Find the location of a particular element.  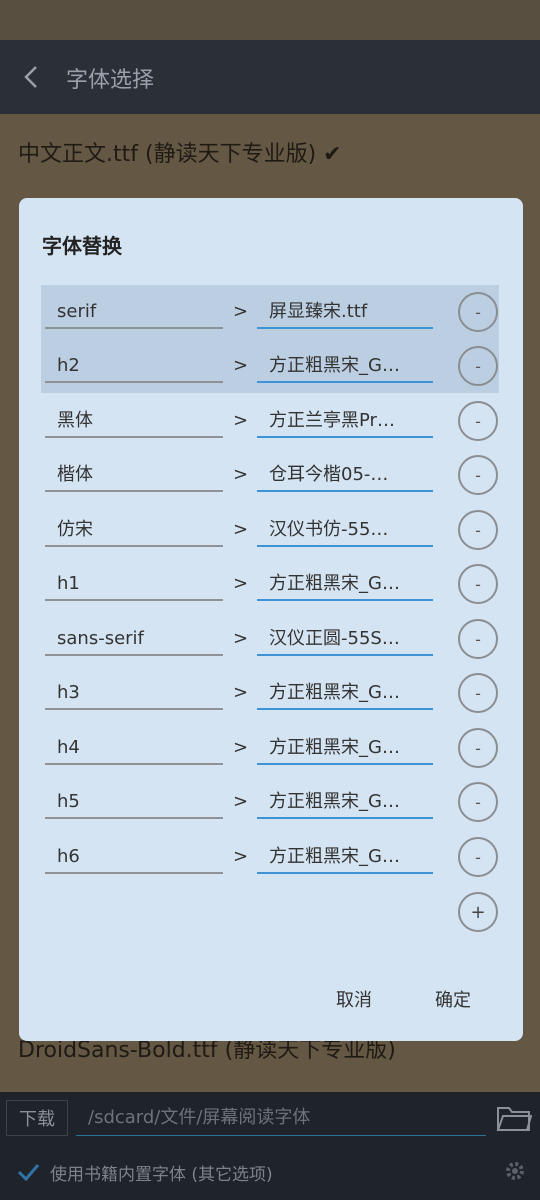

dialog-title: 字体替换 is located at coordinates (82, 246).